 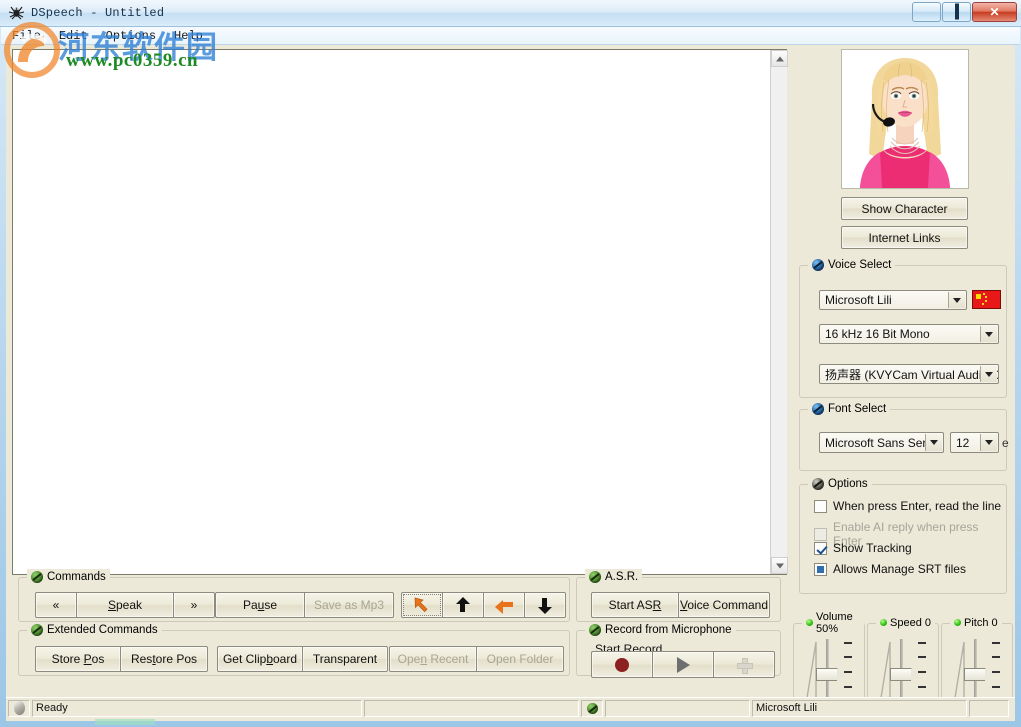 I want to click on speed-thumb, so click(x=904, y=675).